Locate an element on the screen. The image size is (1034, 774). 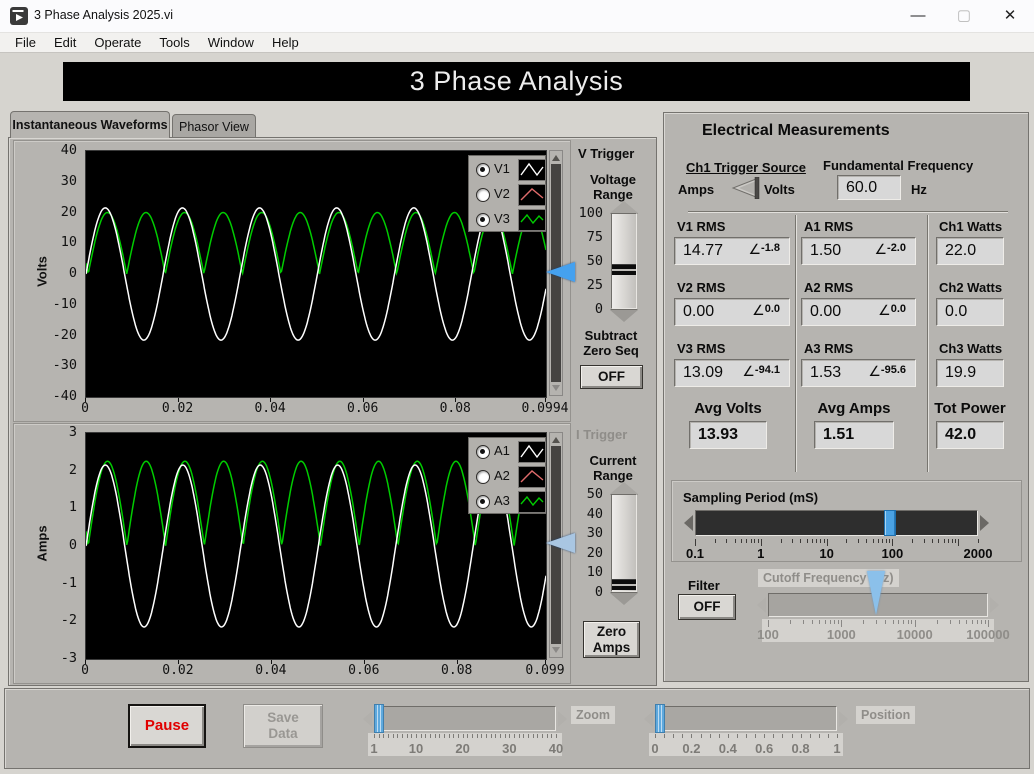
voltage-range-slider-up-cap is located at coordinates (624, 207).